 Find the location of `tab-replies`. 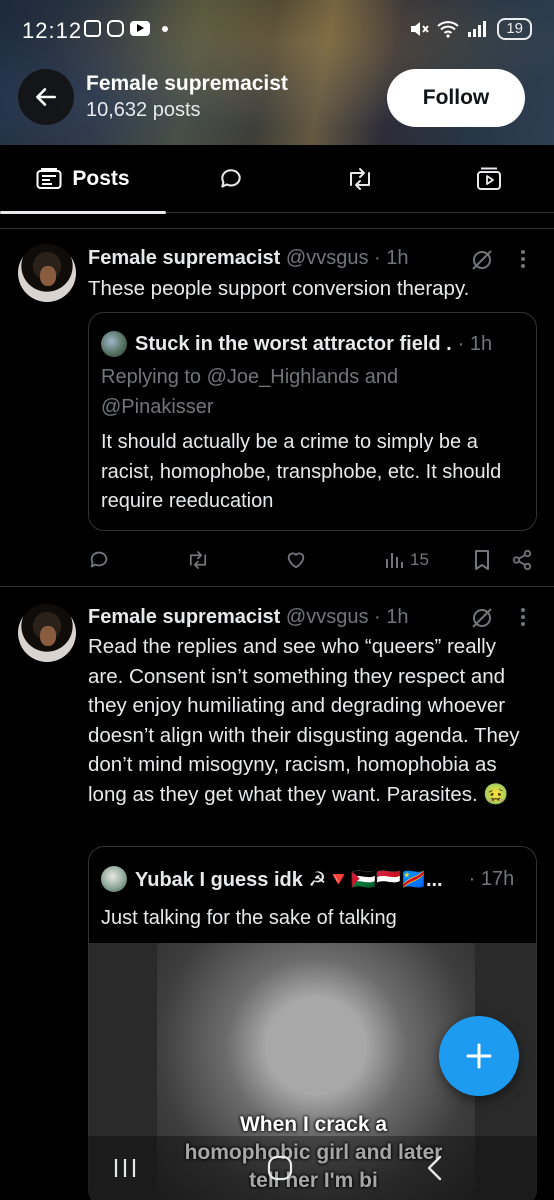

tab-replies is located at coordinates (231, 179).